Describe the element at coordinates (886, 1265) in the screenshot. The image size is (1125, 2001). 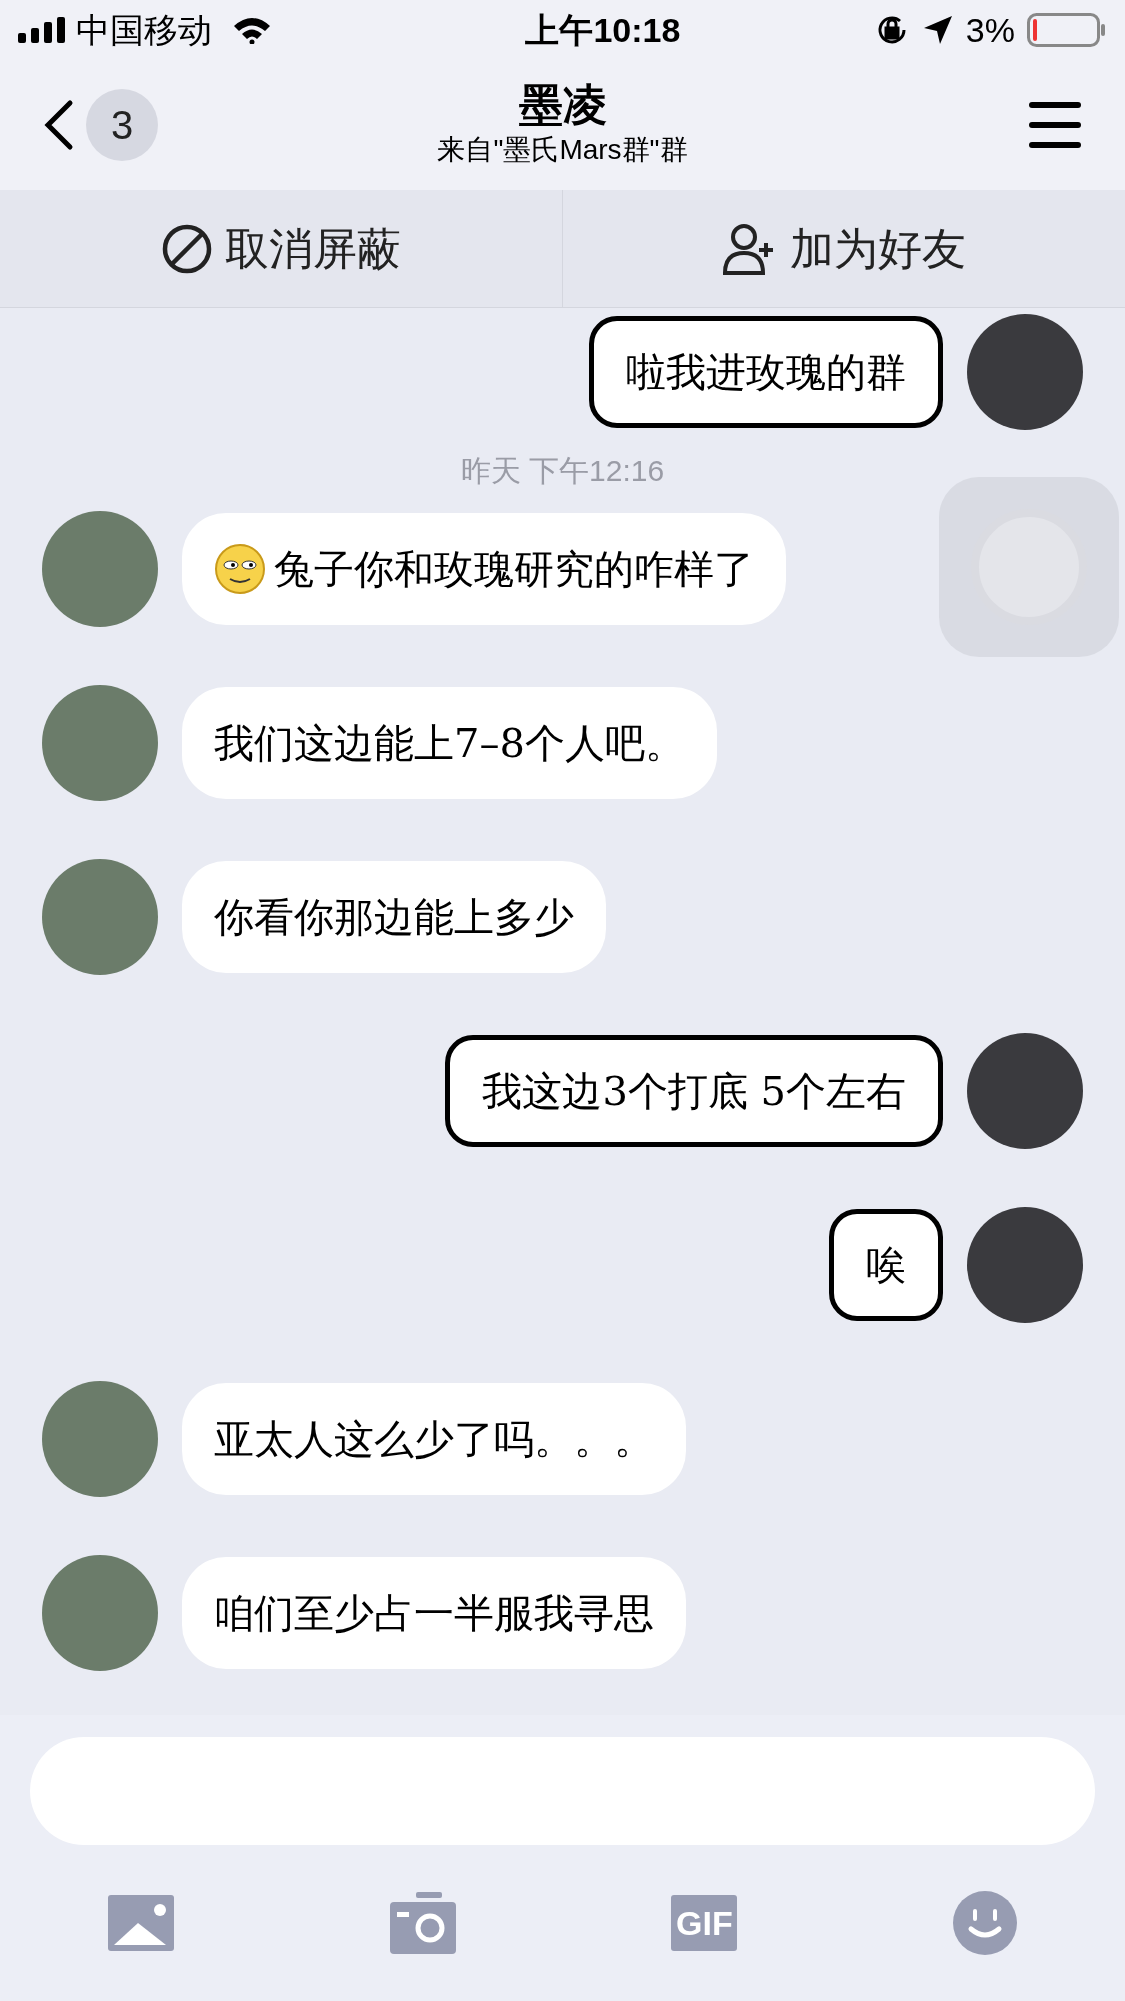
I see `message-bubble: 唉` at that location.